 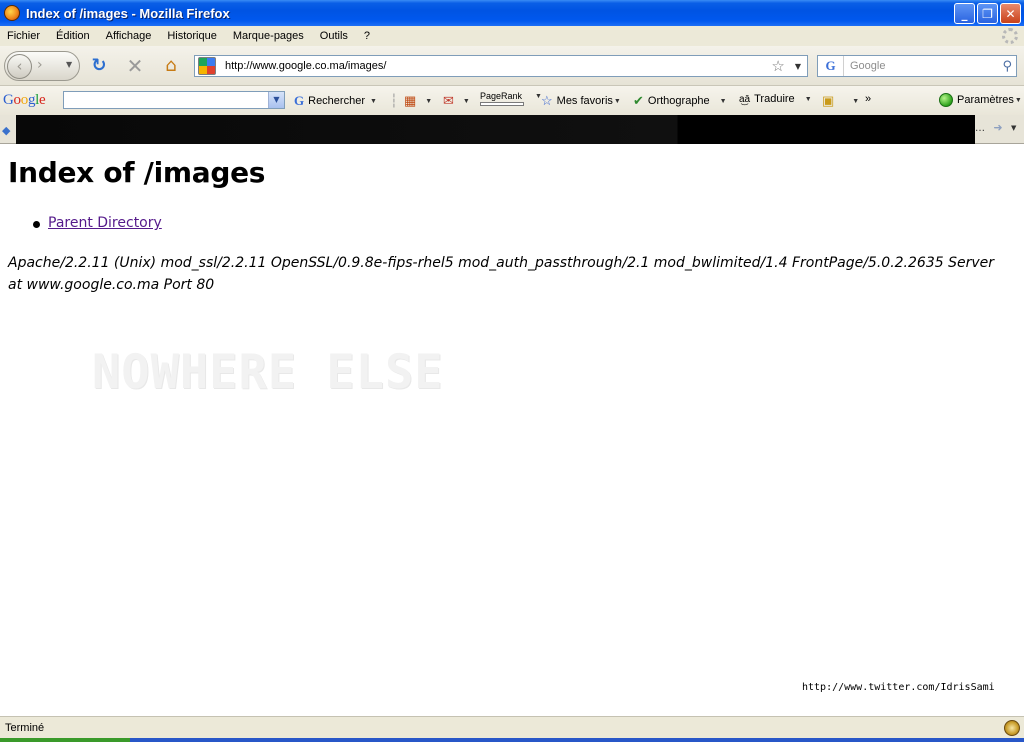 What do you see at coordinates (638, 100) in the screenshot?
I see `spellcheck-icon: ✔` at bounding box center [638, 100].